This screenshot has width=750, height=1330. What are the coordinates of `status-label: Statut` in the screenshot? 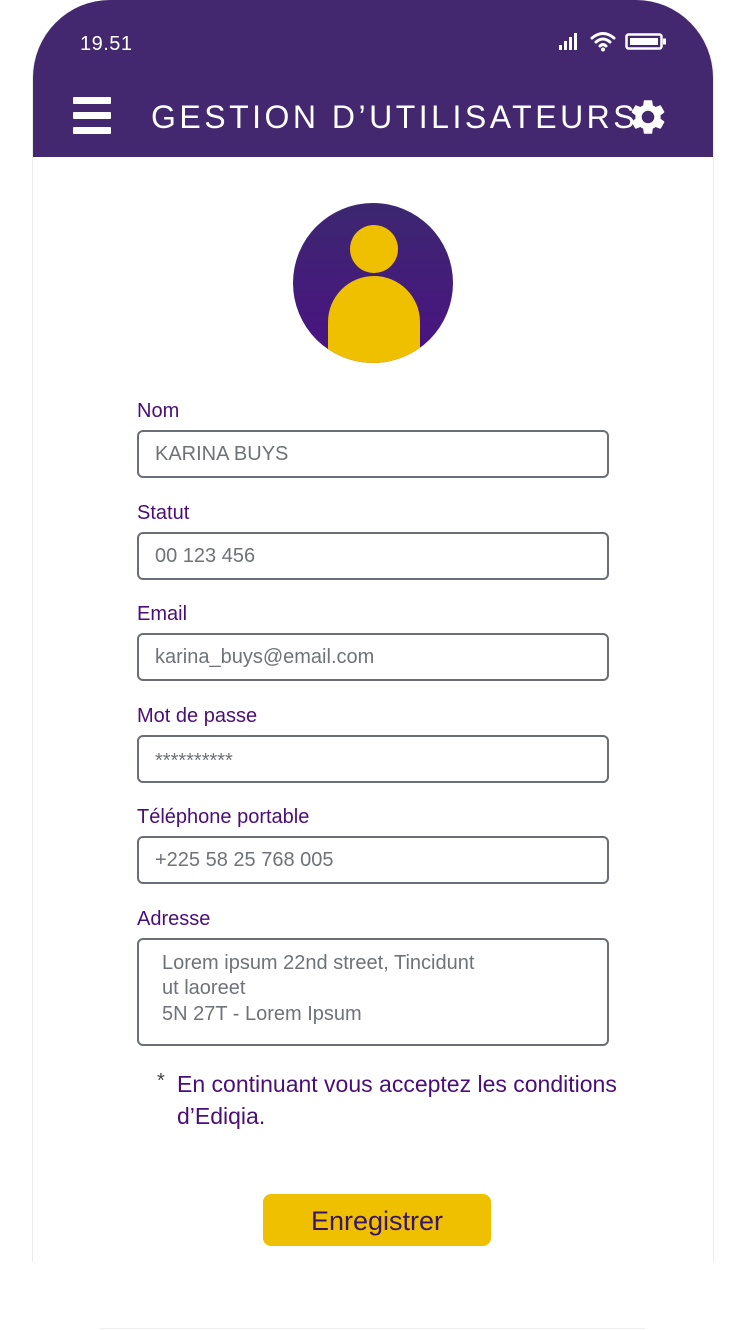 It's located at (163, 513).